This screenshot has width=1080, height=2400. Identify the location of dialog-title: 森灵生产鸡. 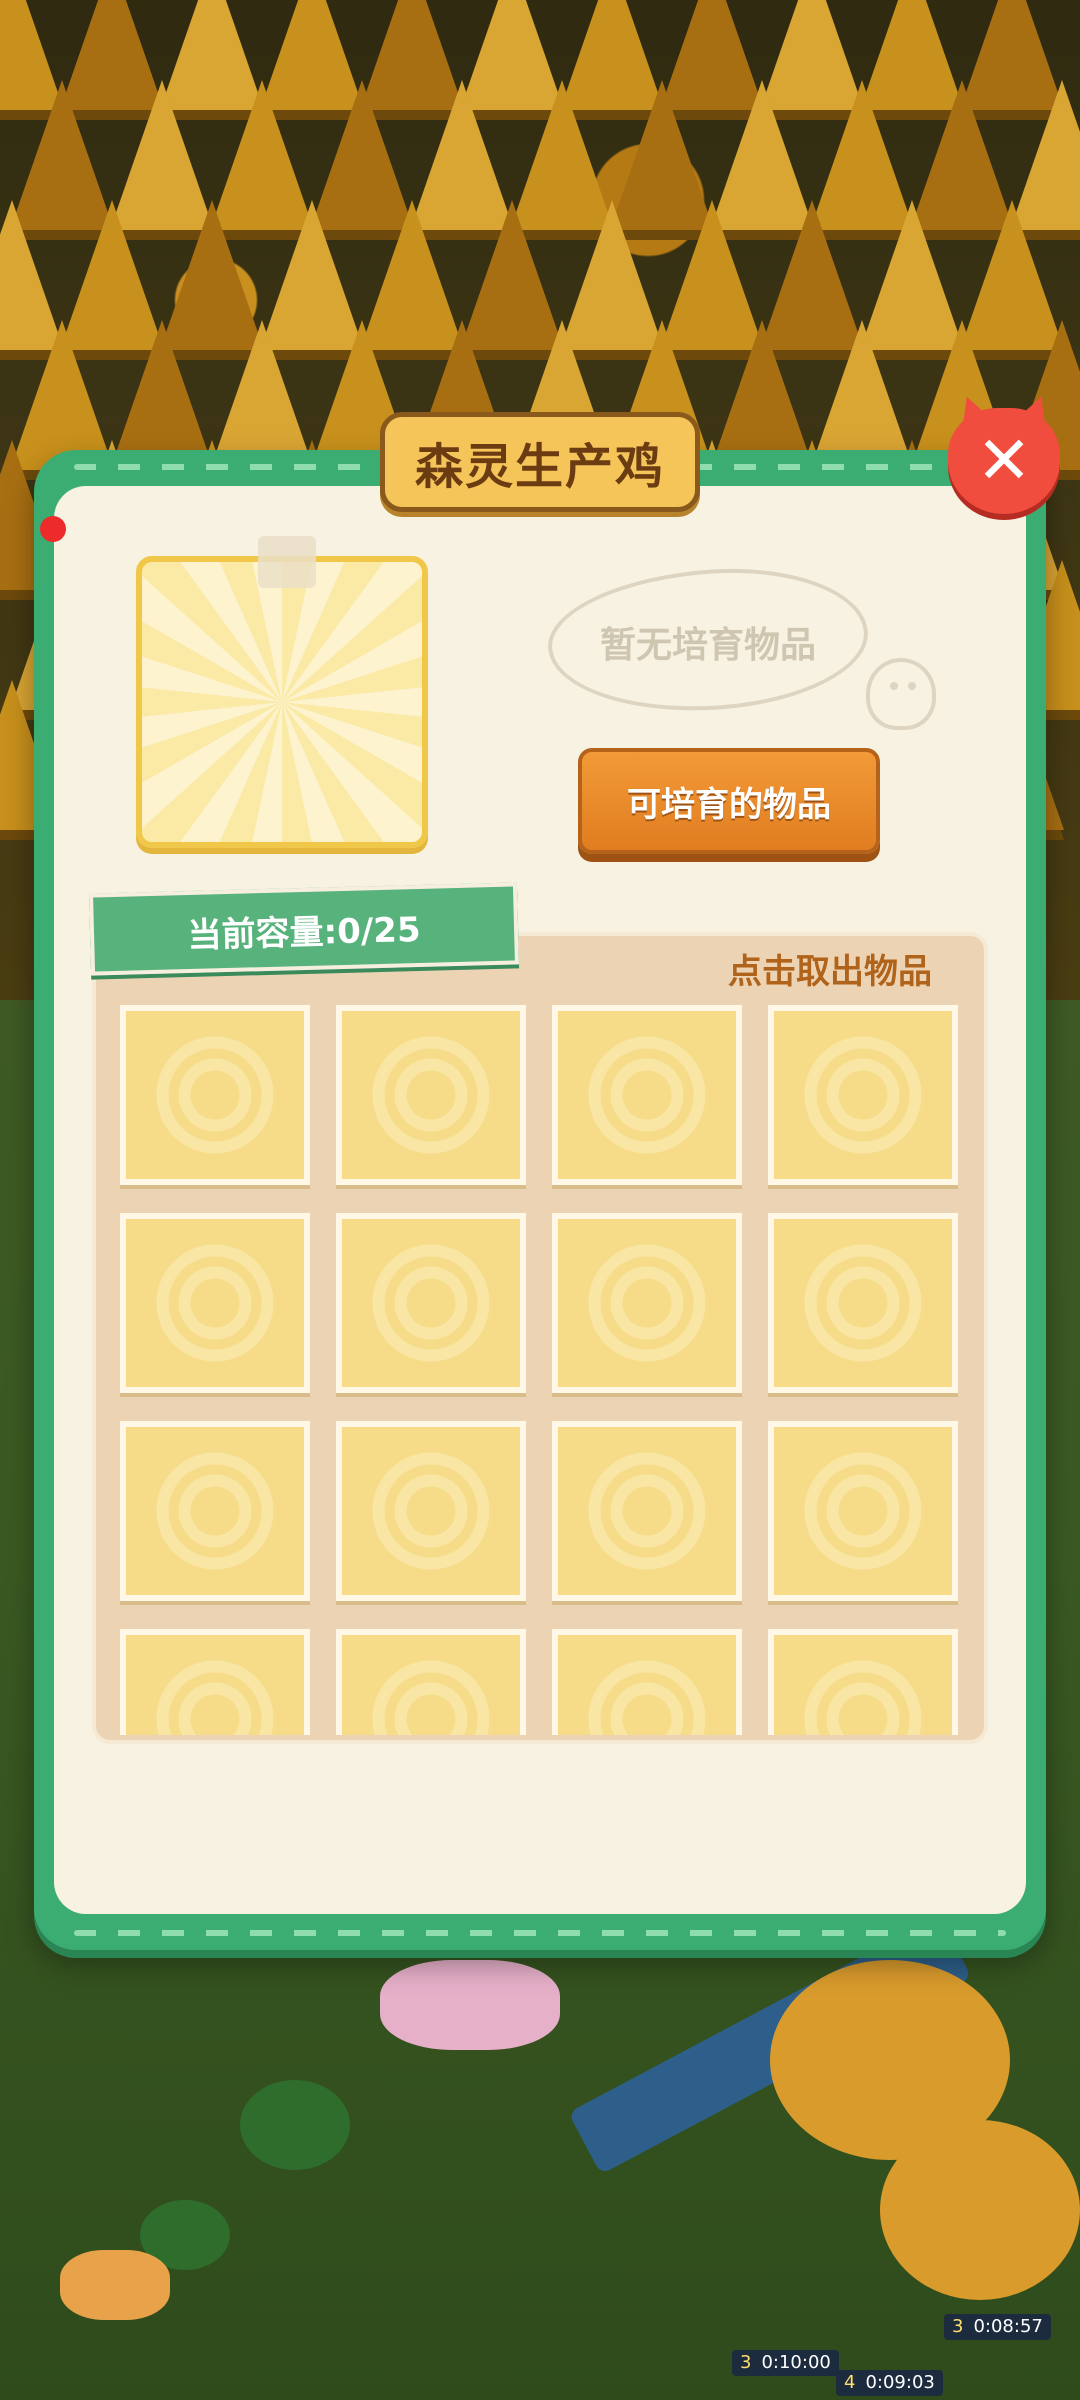
(540, 462).